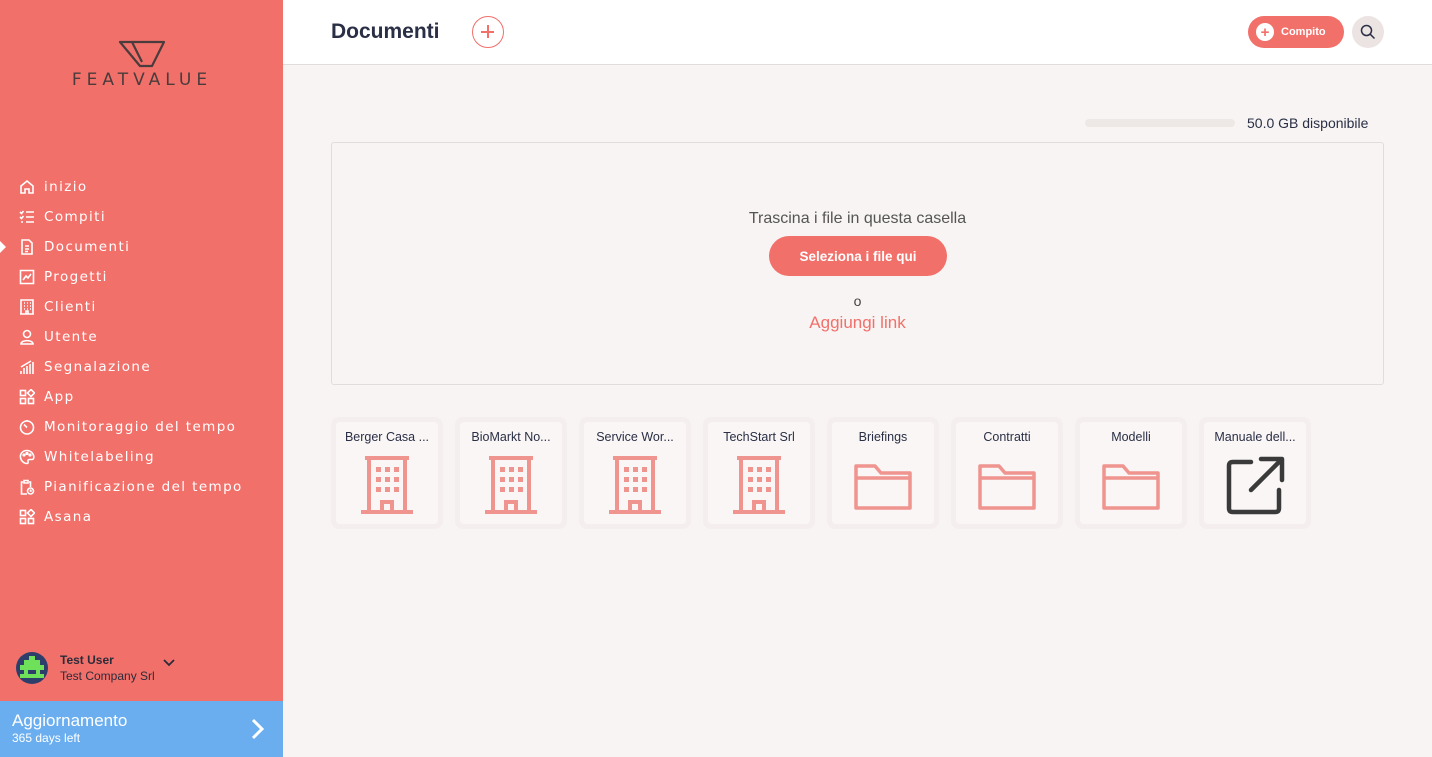 This screenshot has height=757, width=1432. I want to click on task-list-icon, so click(27, 217).